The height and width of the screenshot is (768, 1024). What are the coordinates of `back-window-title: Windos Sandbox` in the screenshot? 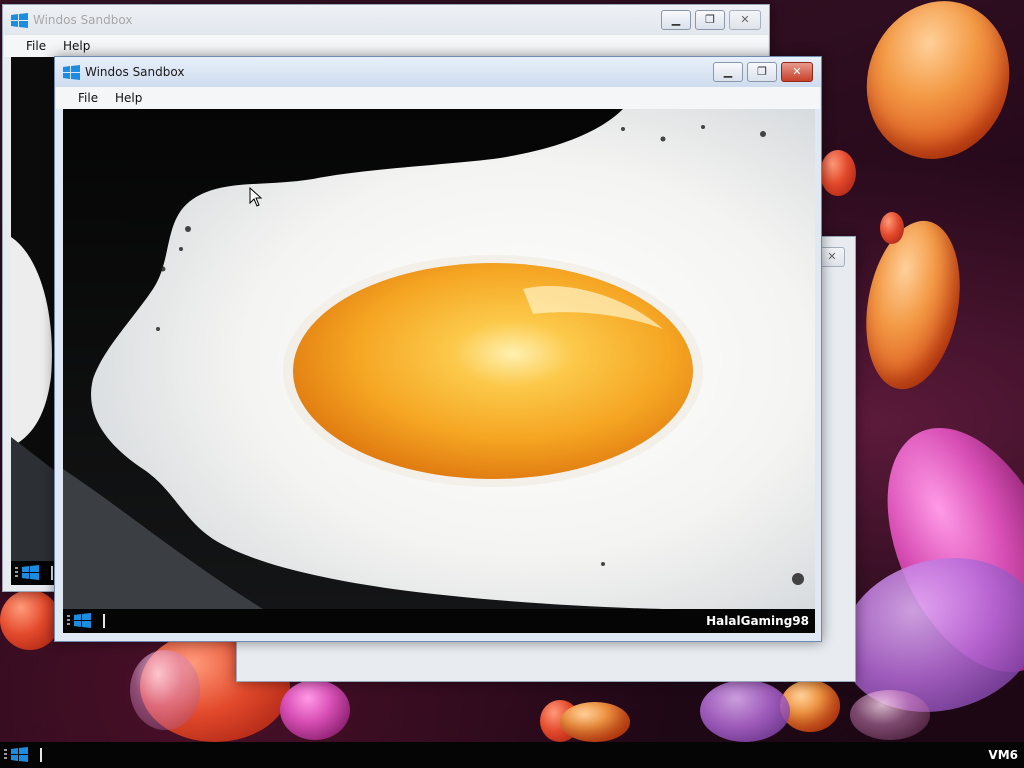 It's located at (83, 20).